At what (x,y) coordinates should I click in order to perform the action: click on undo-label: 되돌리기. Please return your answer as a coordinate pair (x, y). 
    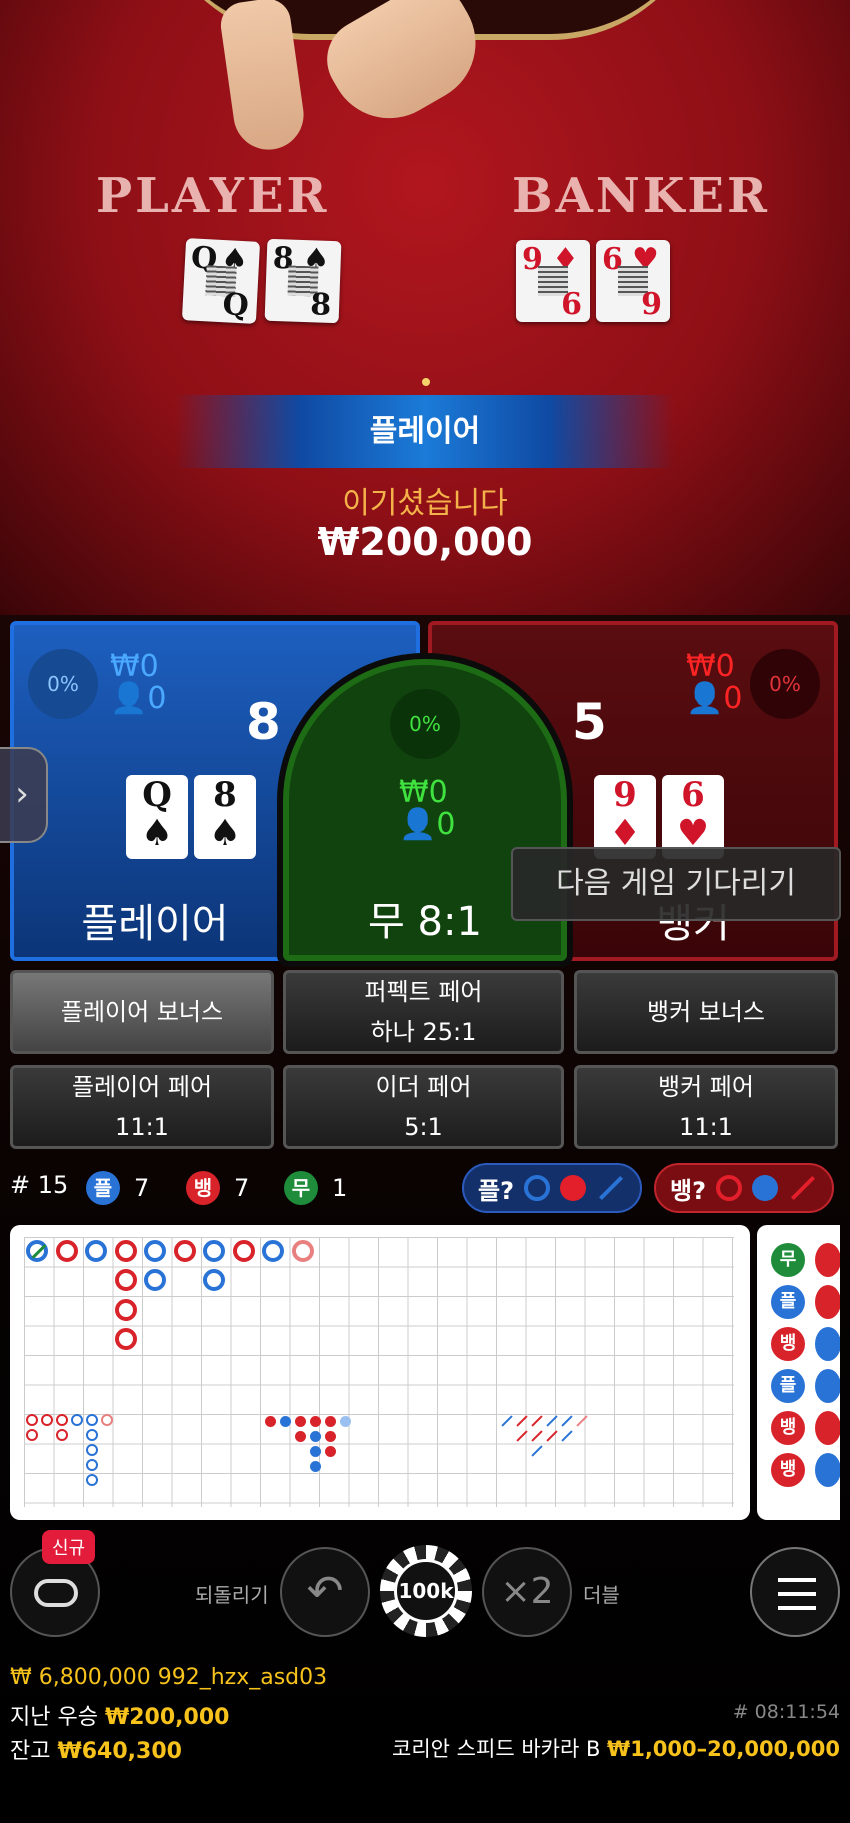
    Looking at the image, I should click on (232, 1595).